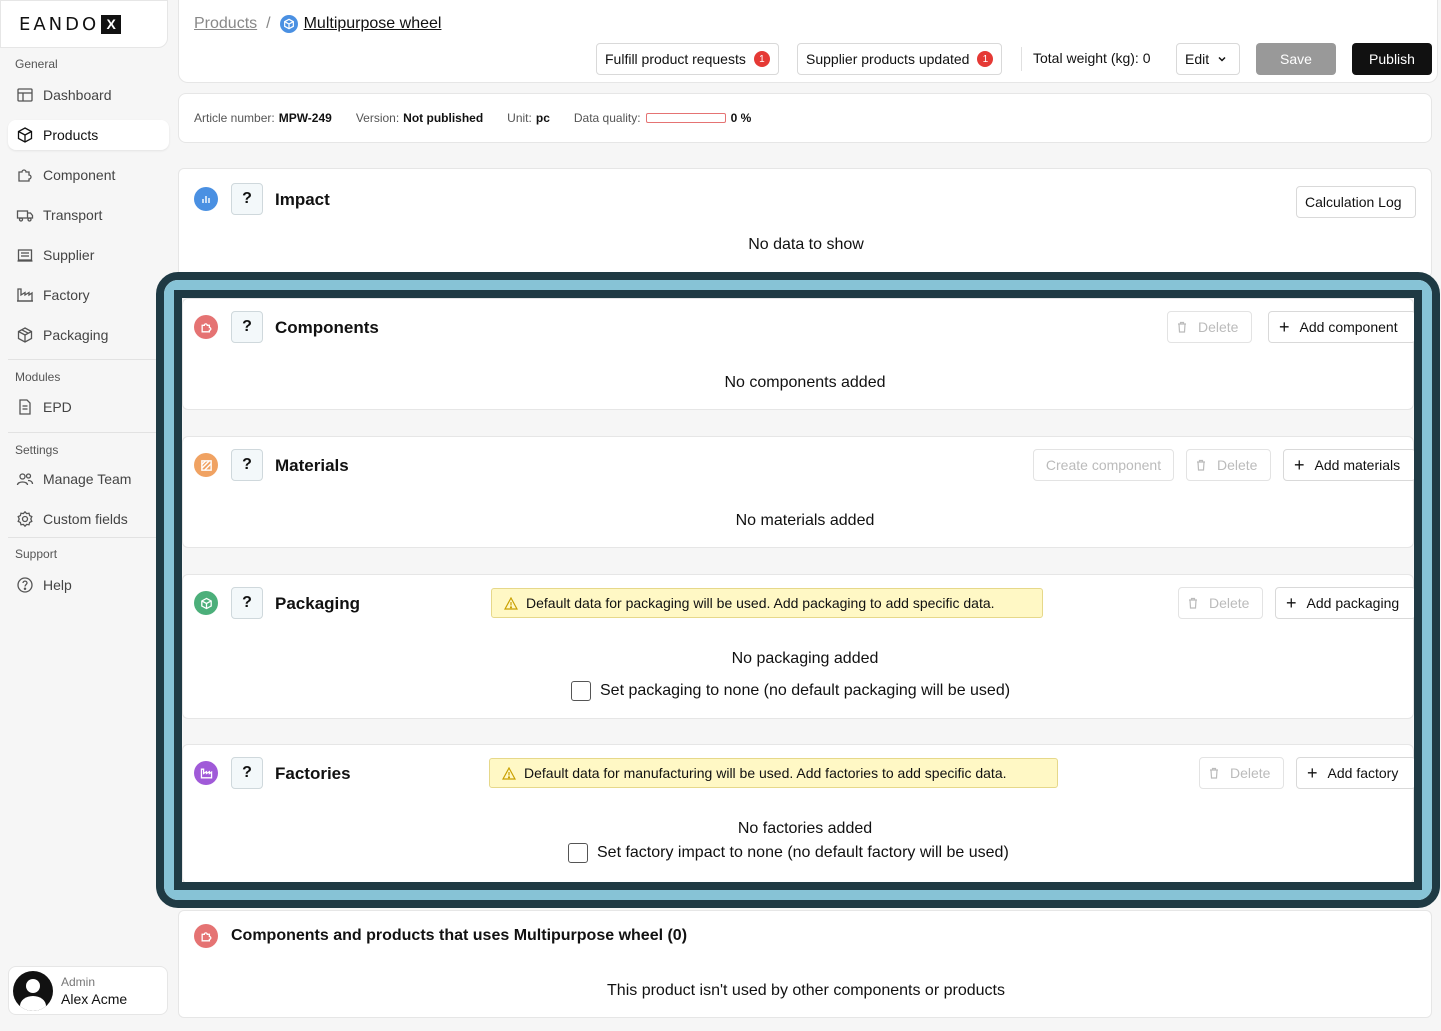 This screenshot has height=1031, width=1441. I want to click on button-label: Supplier products updated, so click(888, 59).